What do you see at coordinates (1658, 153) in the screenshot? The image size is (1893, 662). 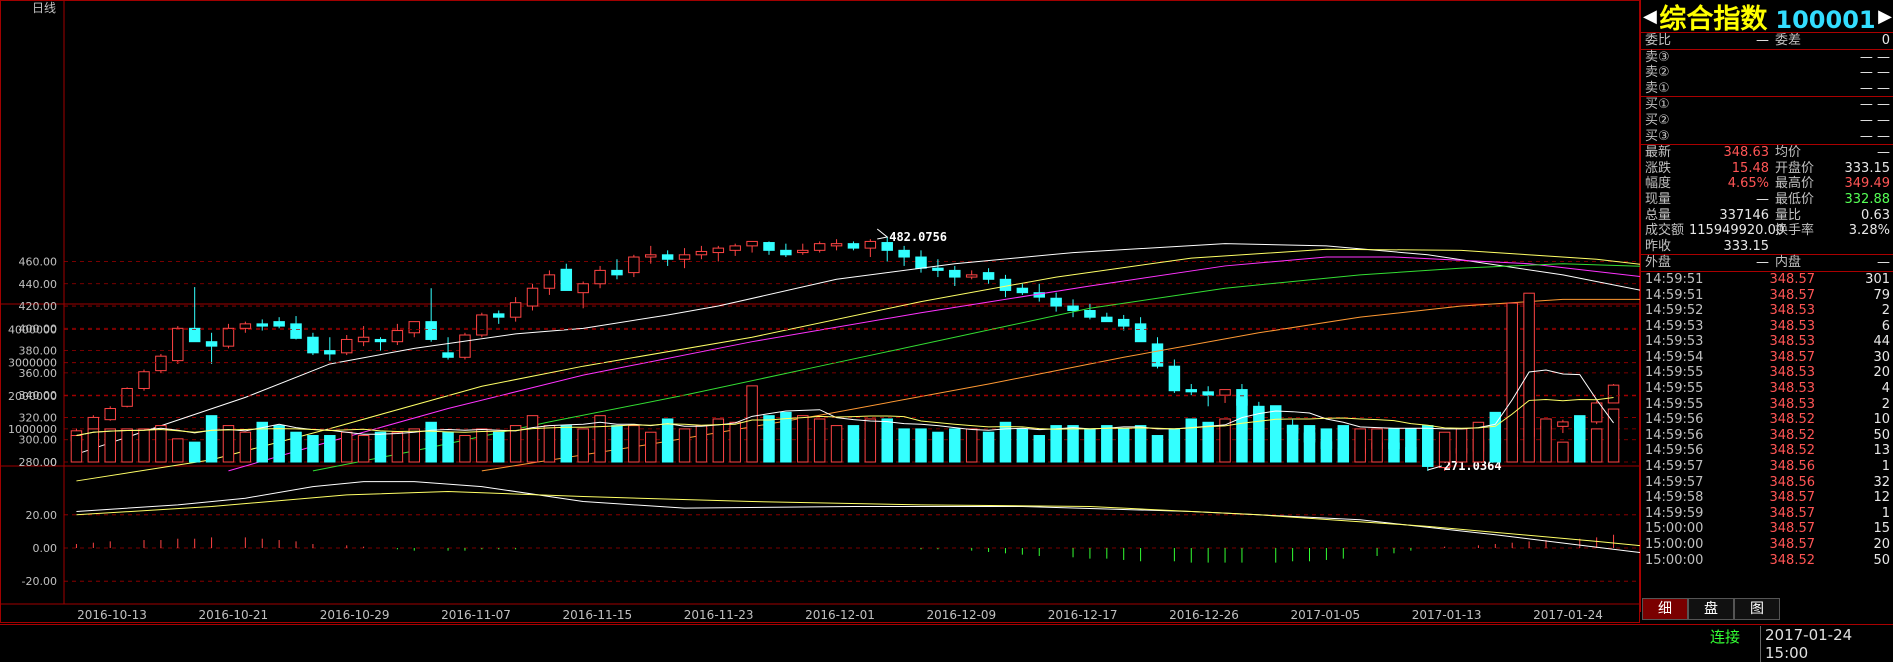 I see `stat-label: 最新` at bounding box center [1658, 153].